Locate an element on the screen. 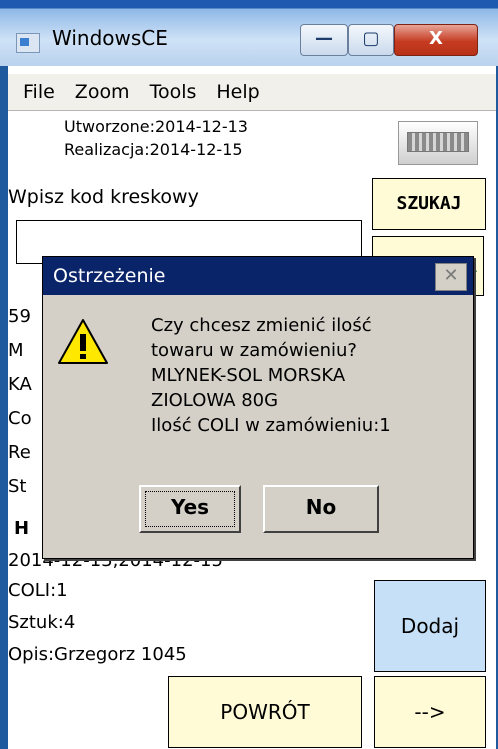  product-price-line: Co is located at coordinates (20, 418).